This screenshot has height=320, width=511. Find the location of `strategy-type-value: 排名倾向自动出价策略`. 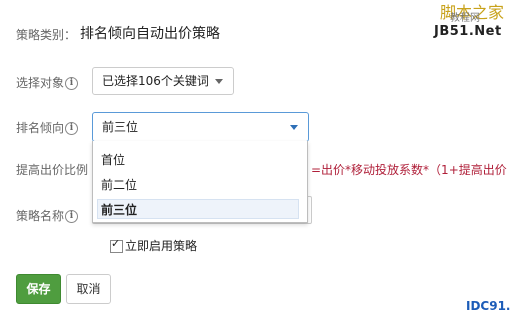

strategy-type-value: 排名倾向自动出价策略 is located at coordinates (150, 34).